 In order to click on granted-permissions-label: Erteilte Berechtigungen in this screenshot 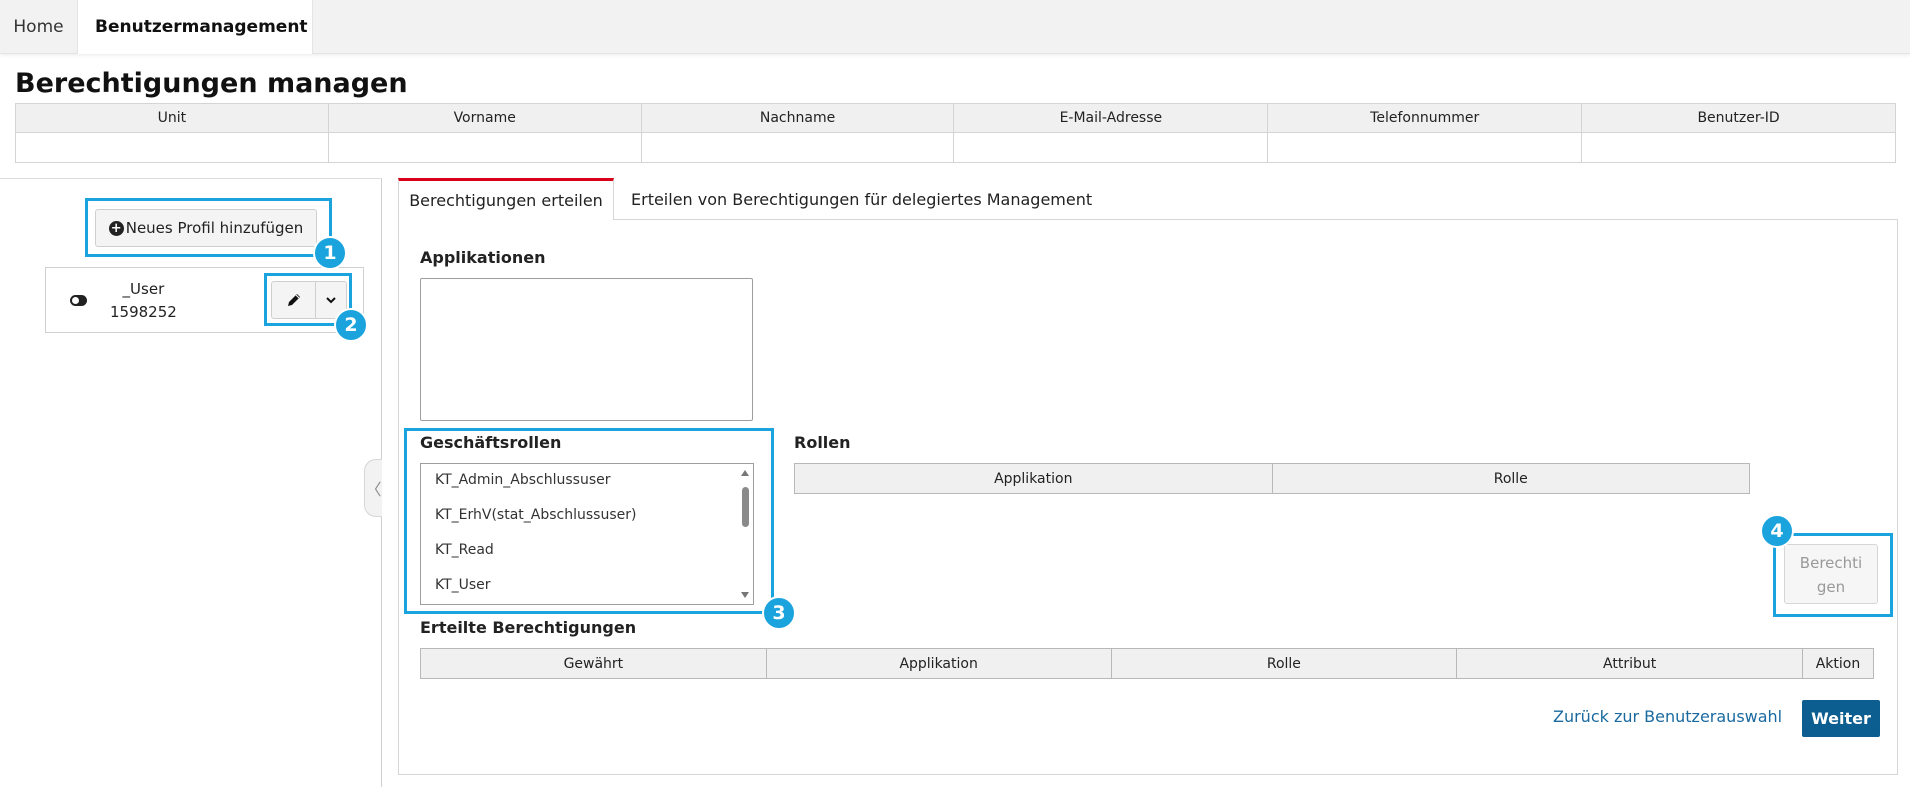, I will do `click(528, 627)`.